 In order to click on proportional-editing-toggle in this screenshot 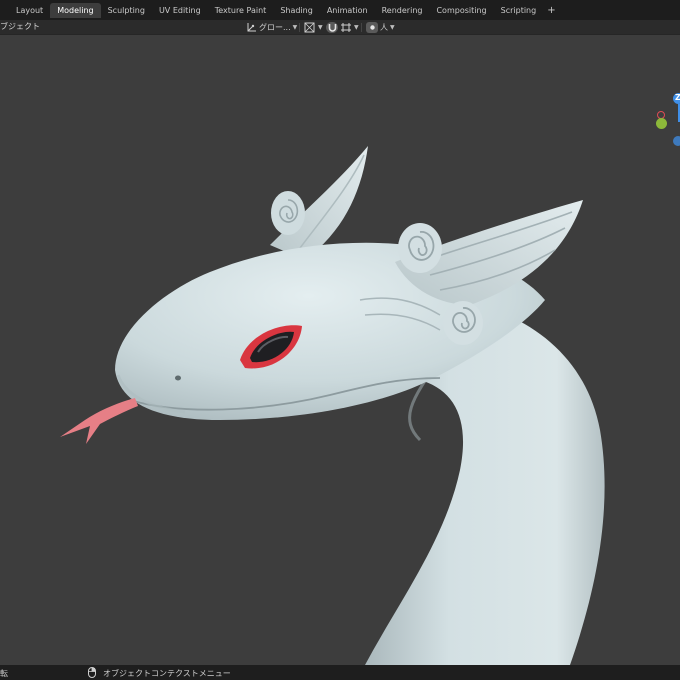, I will do `click(372, 27)`.